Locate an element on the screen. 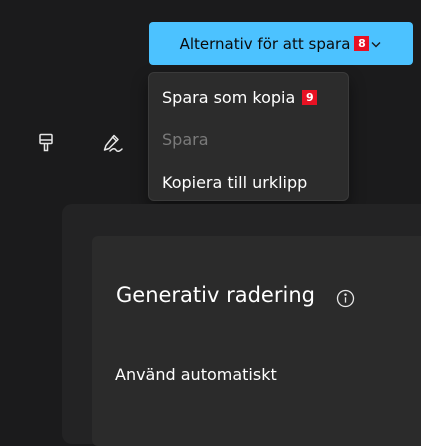 Image resolution: width=421 pixels, height=446 pixels. menu-item-save-as-copy: Spara som kopia 9 is located at coordinates (240, 97).